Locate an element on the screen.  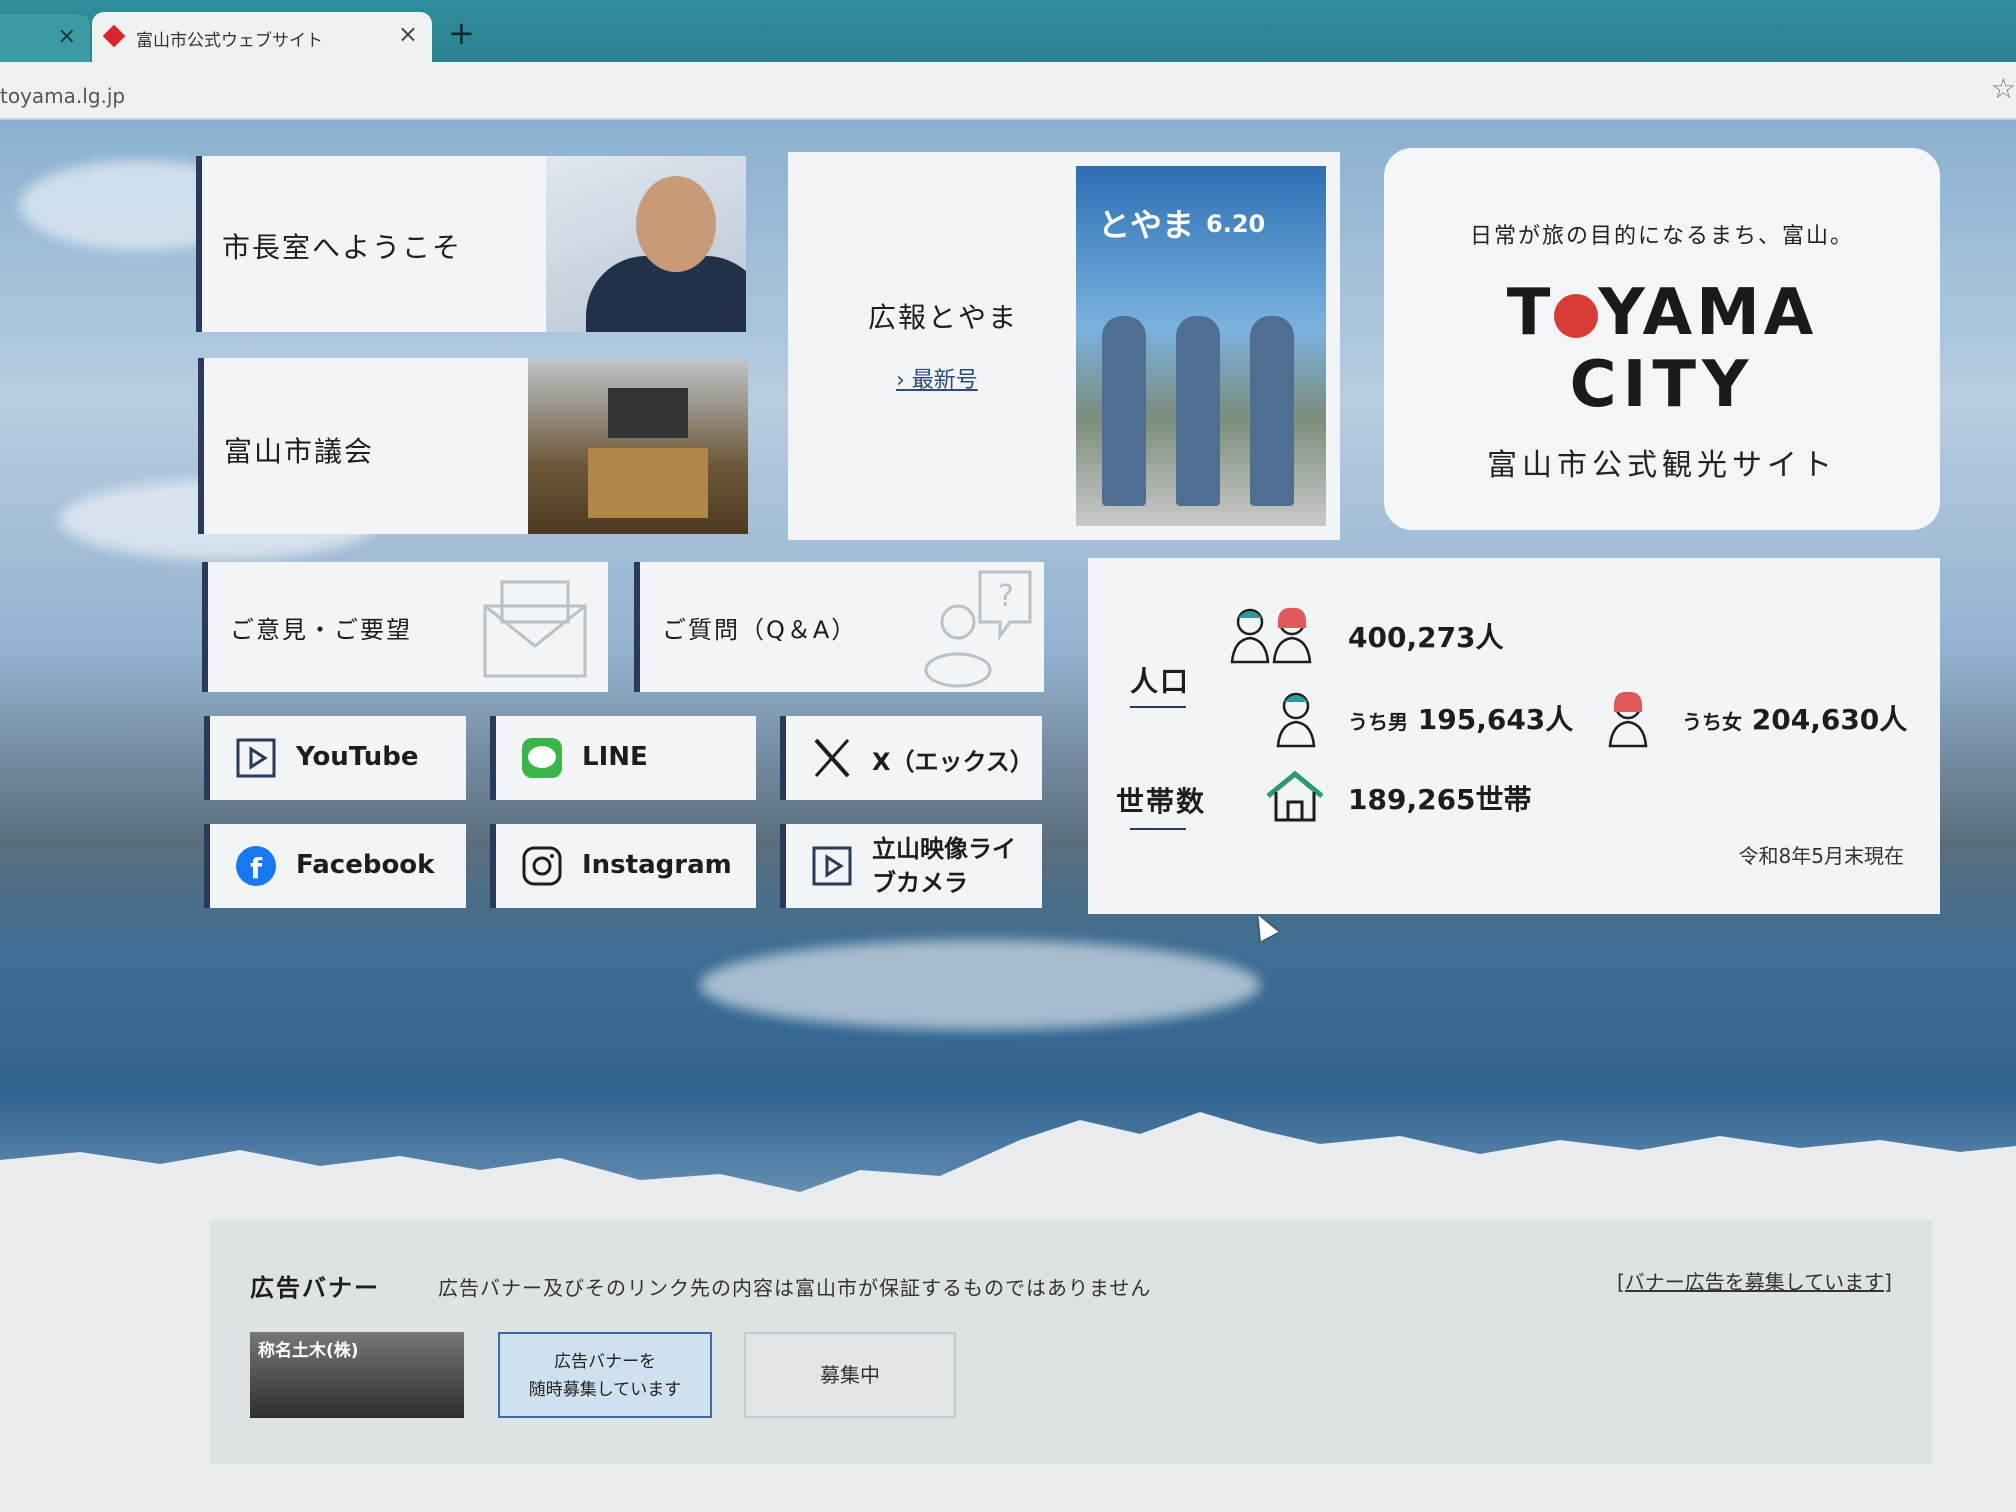
x-label: X（エックス） is located at coordinates (953, 762).